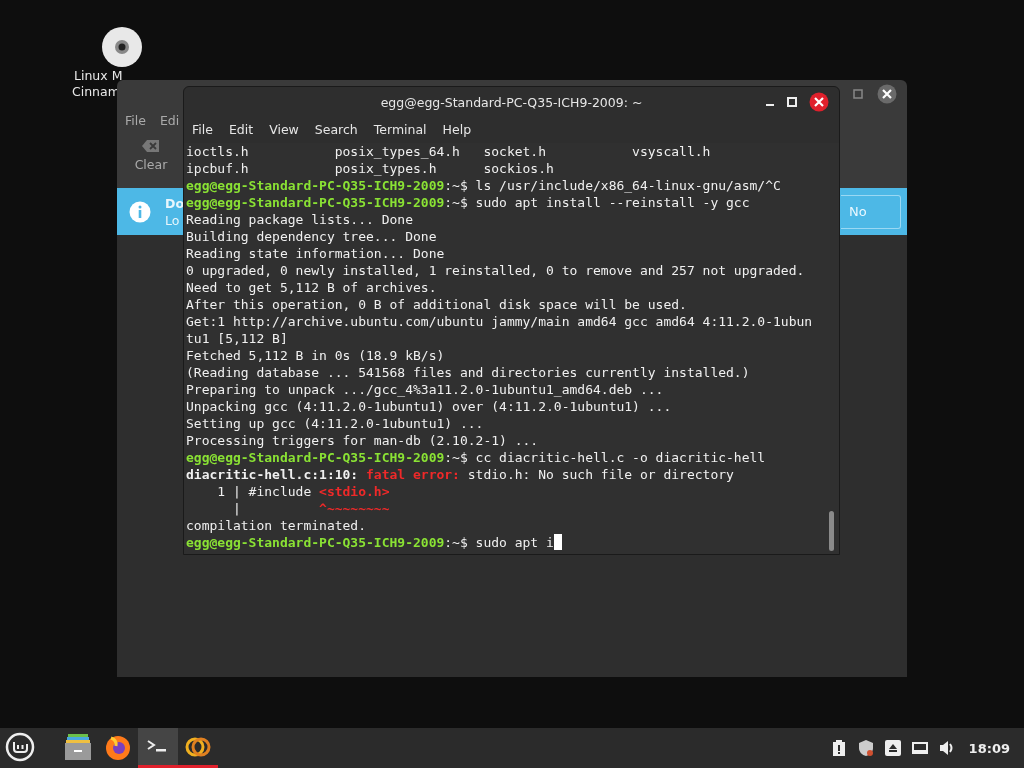 This screenshot has height=768, width=1024. I want to click on terminal-text: 1 | #include, so click(264, 491).